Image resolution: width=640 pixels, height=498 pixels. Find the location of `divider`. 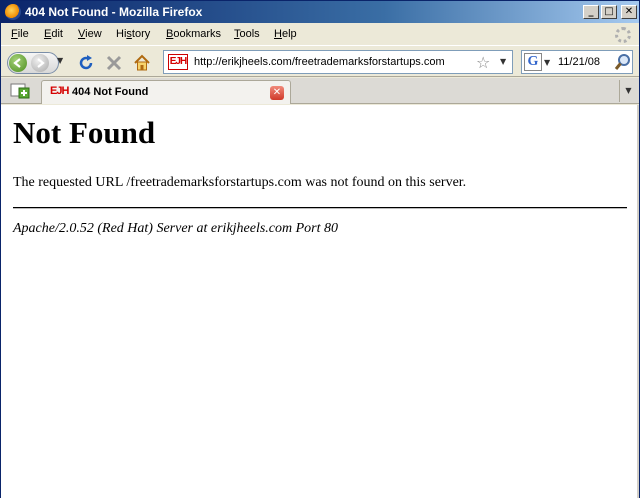

divider is located at coordinates (320, 208).